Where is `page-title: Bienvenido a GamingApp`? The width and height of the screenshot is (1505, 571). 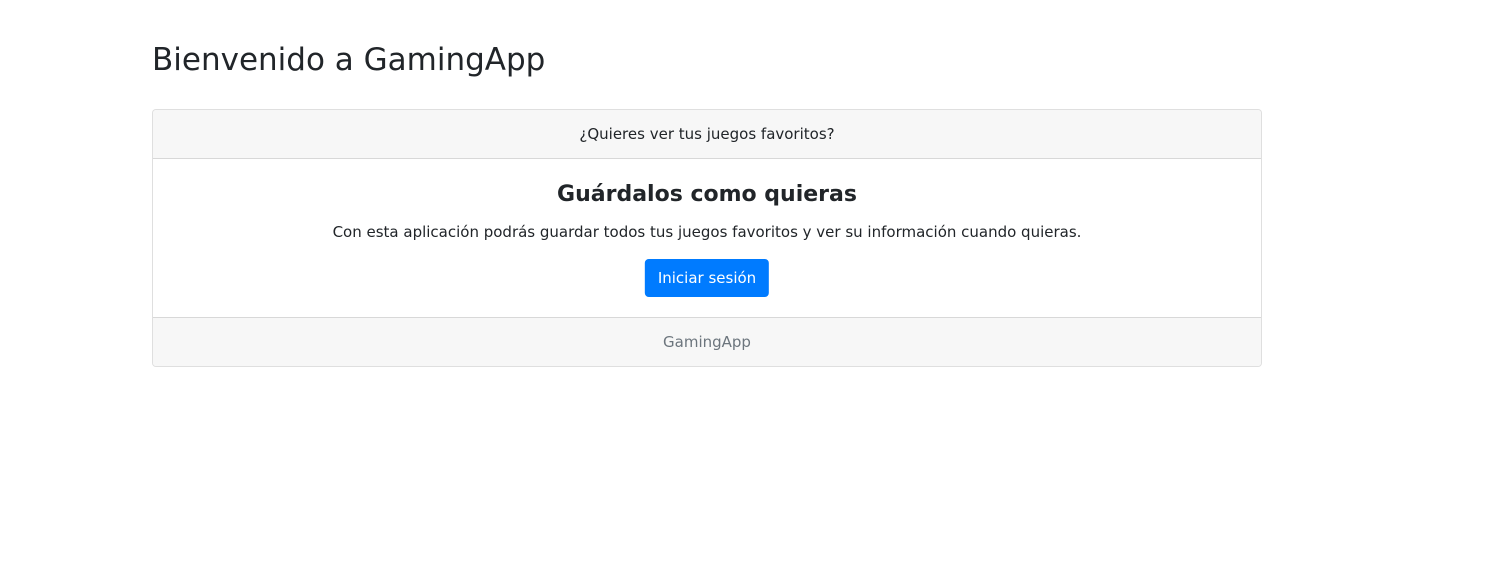
page-title: Bienvenido a GamingApp is located at coordinates (349, 60).